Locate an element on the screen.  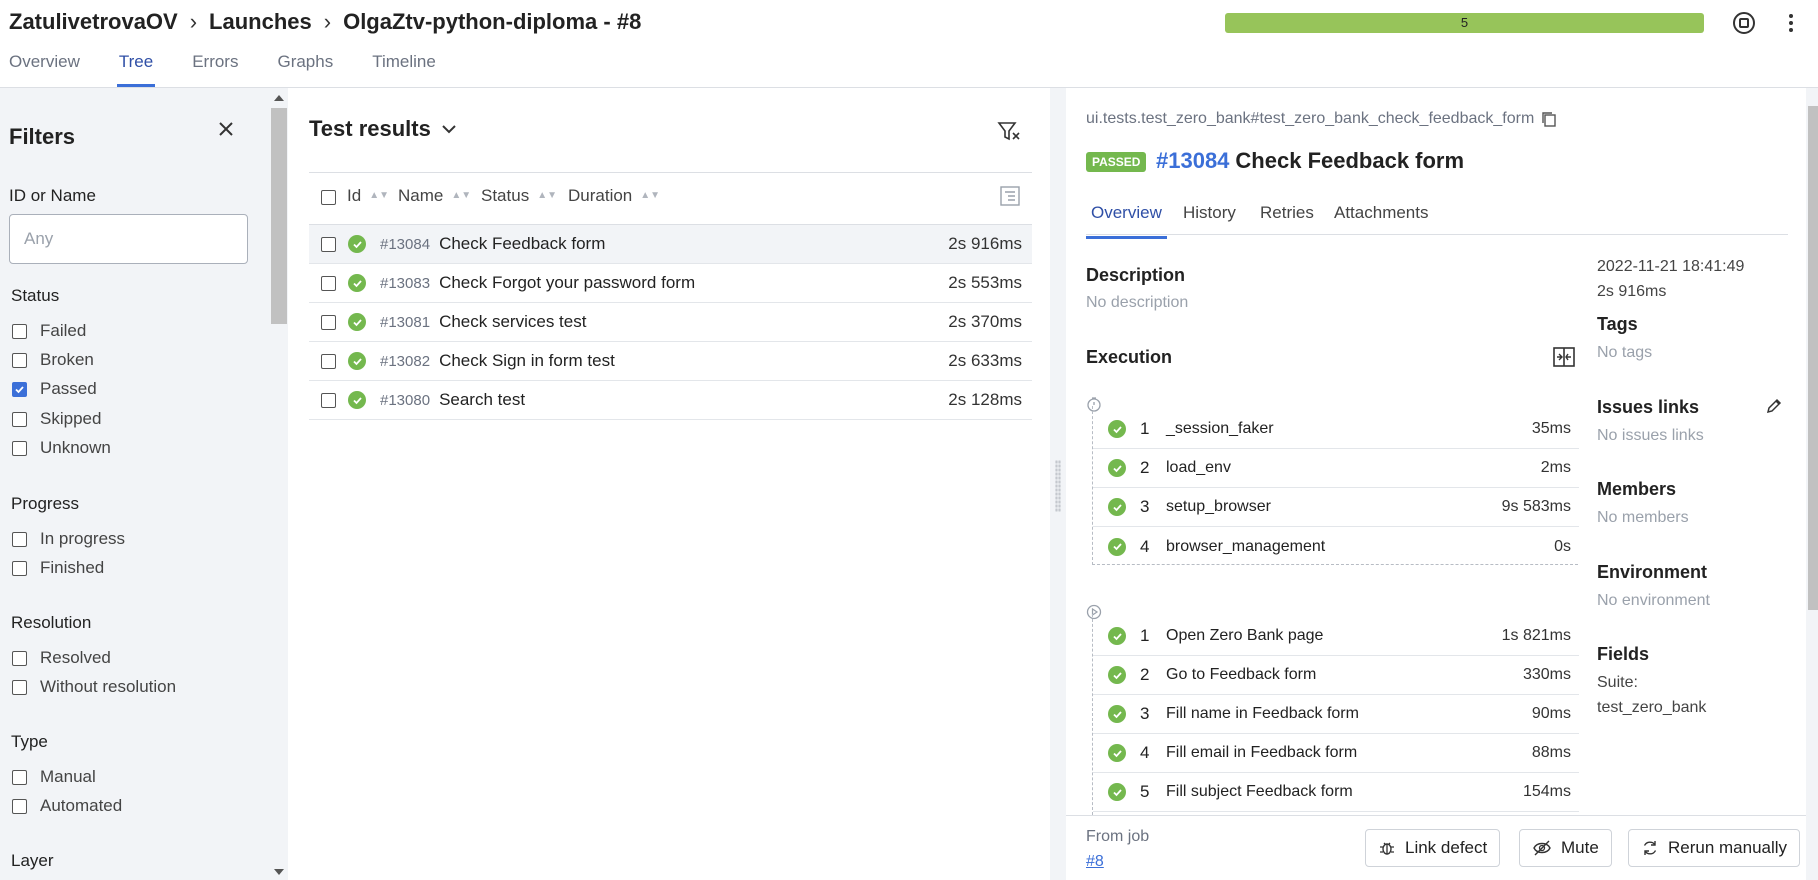
progress-in-progress-checkbox: In progress is located at coordinates (68, 539).